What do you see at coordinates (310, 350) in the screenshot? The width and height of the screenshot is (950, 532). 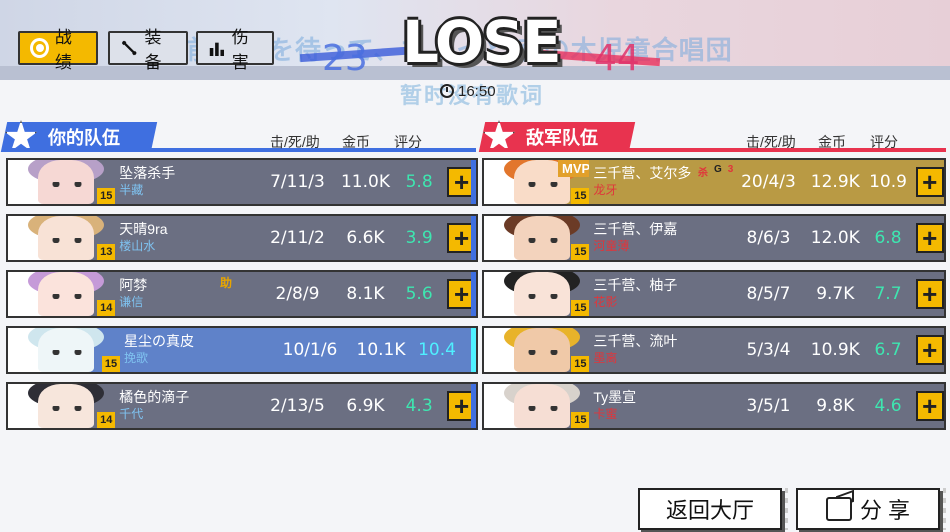 I see `player-kda: 10/1/6` at bounding box center [310, 350].